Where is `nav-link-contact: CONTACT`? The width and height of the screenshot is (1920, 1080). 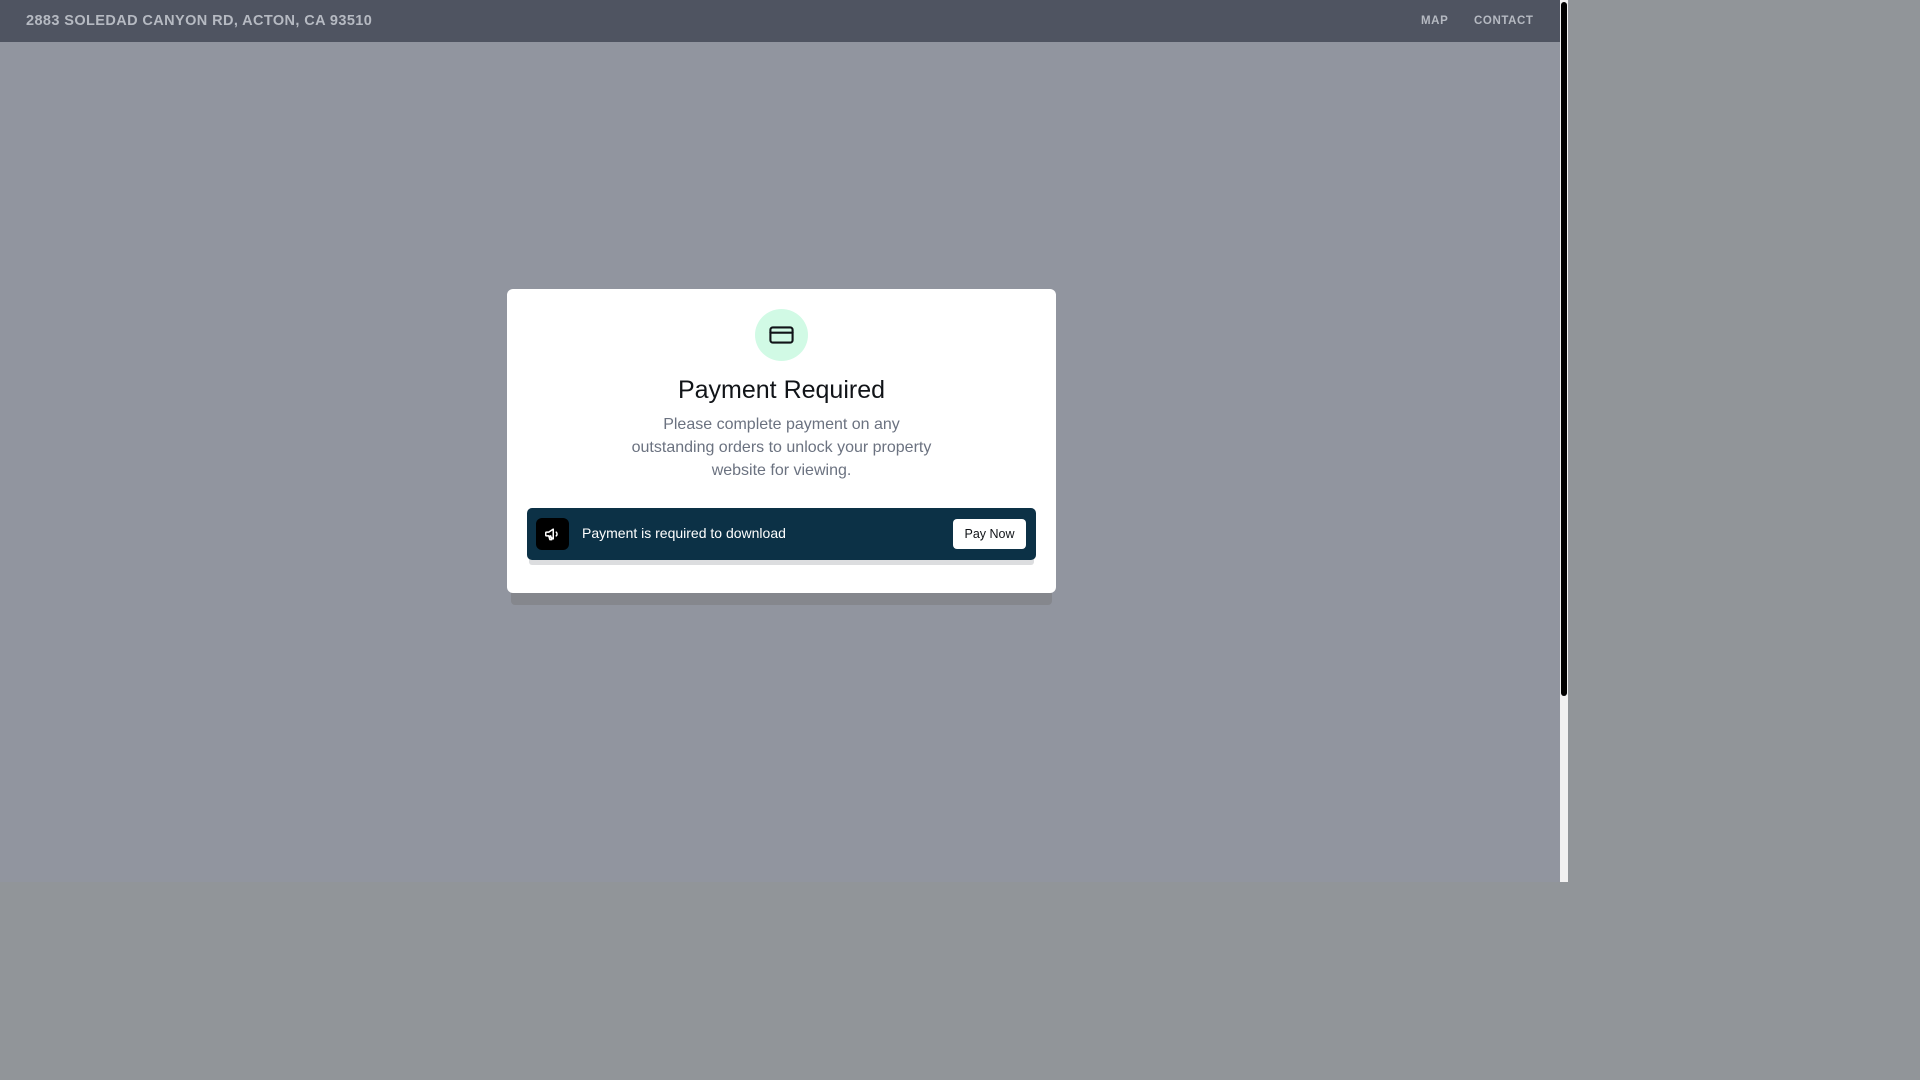
nav-link-contact: CONTACT is located at coordinates (1504, 21).